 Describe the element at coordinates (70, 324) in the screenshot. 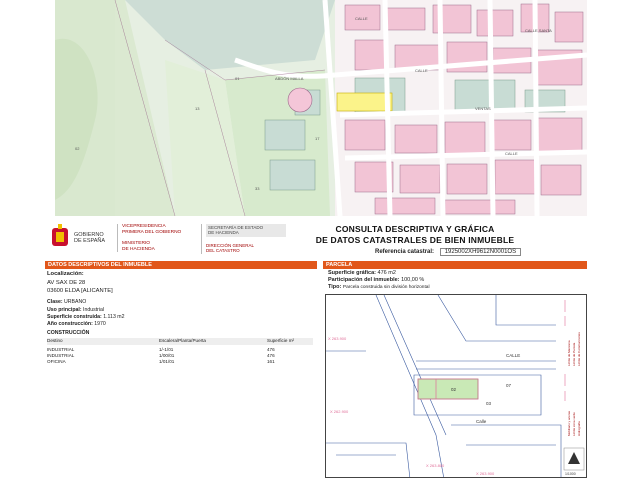

I see `anio-label: Año construcción:` at that location.